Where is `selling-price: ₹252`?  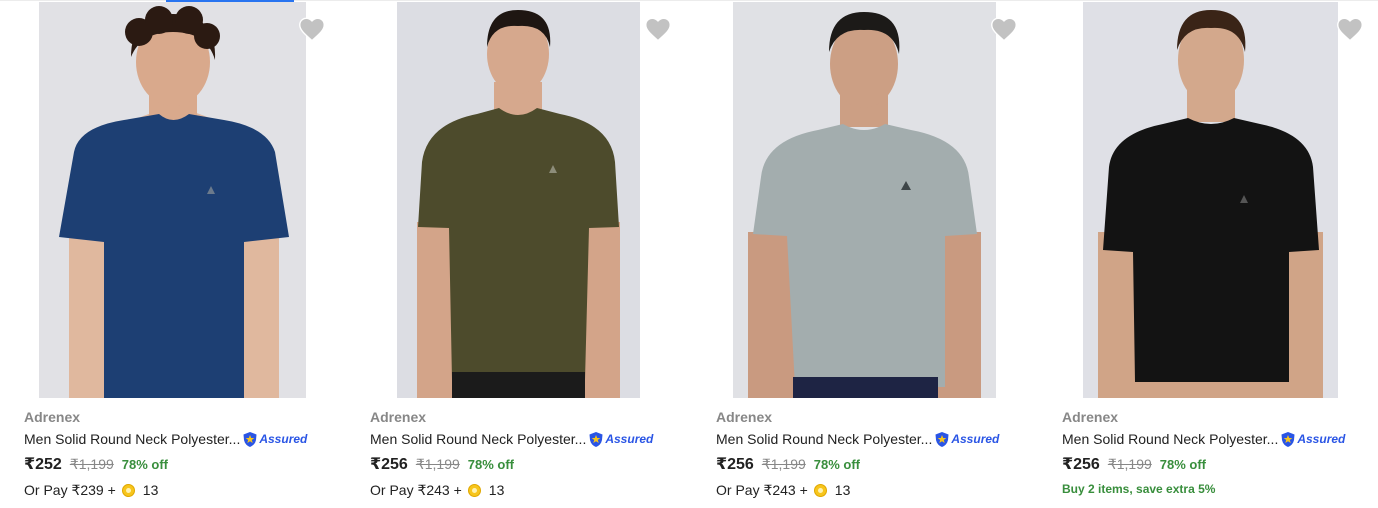 selling-price: ₹252 is located at coordinates (43, 464).